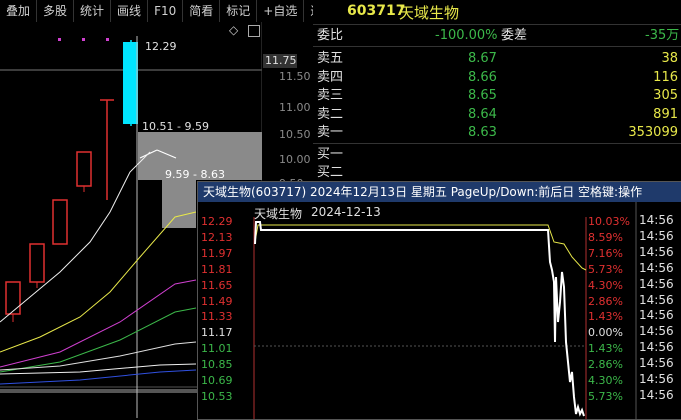  I want to click on toolbar: 叠加 多股 统计 画线 F10 简看 标记 +自选 返回, so click(171, 11).